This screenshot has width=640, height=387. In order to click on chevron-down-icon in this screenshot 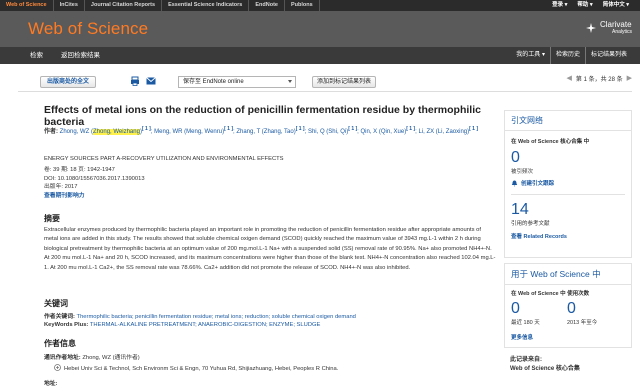, I will do `click(290, 81)`.